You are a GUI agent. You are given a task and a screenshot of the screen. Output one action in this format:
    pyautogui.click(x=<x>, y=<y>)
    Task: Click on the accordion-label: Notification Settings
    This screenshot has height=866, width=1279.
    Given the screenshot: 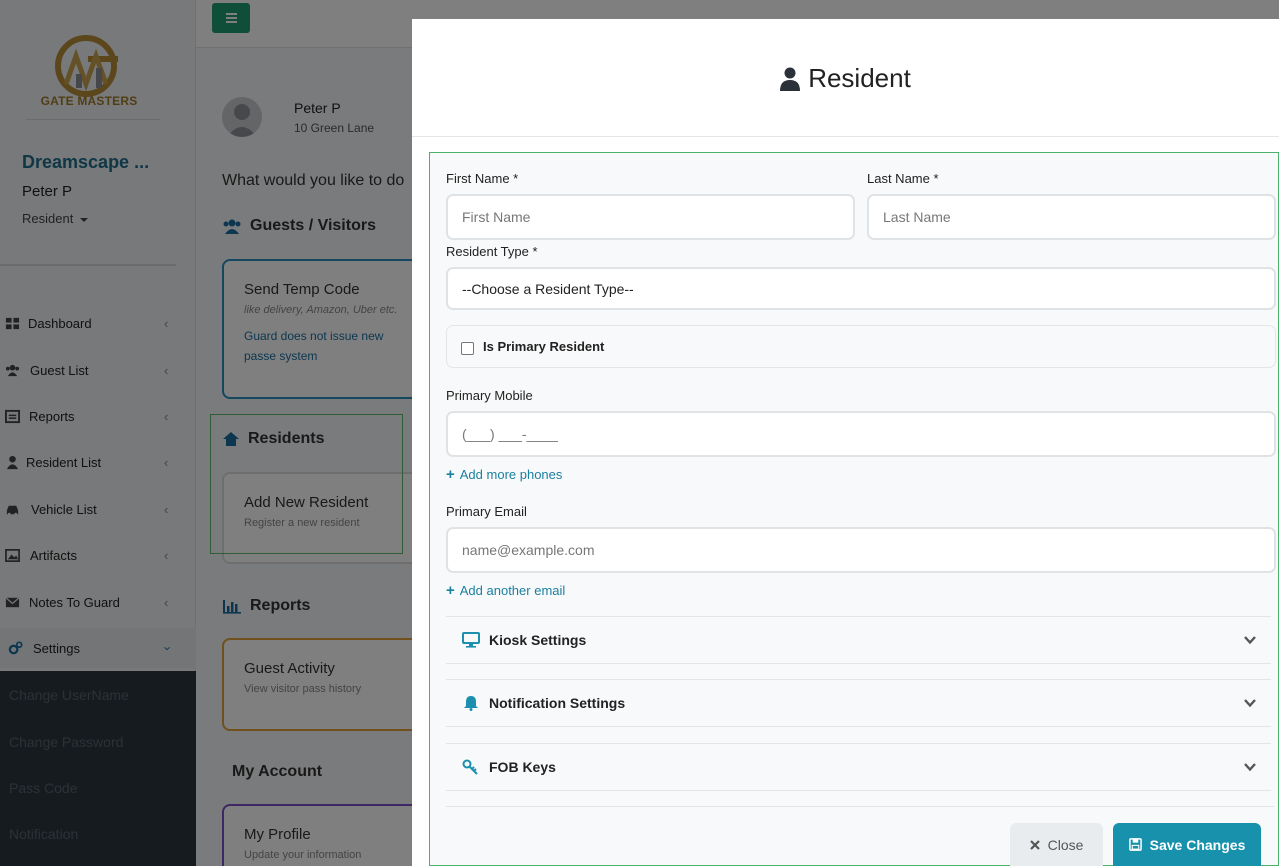 What is the action you would take?
    pyautogui.click(x=557, y=703)
    